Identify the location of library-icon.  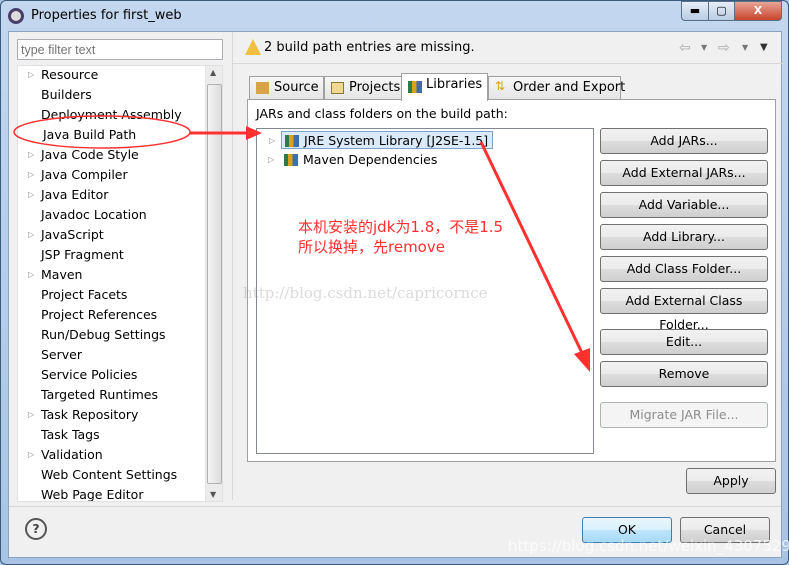
(415, 87).